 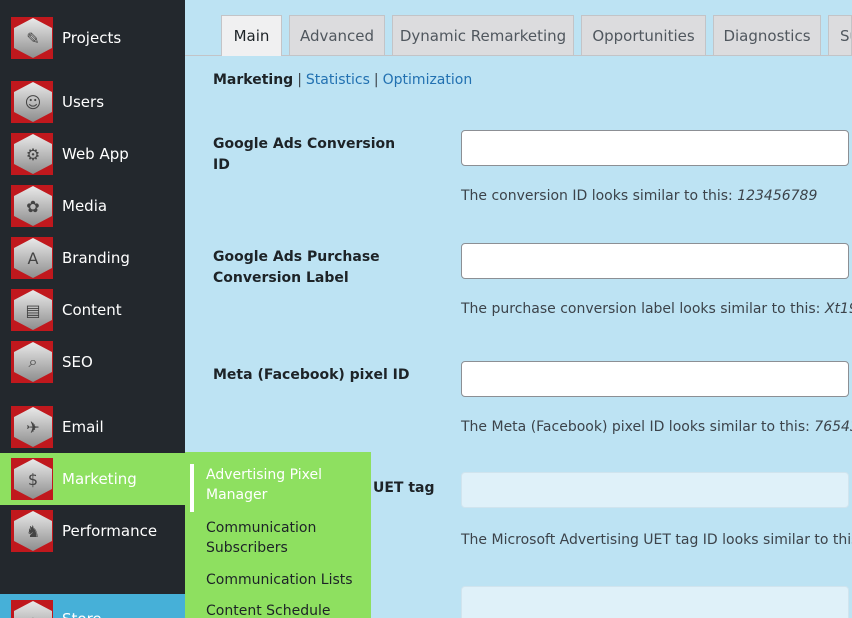 I want to click on next-field-input, so click(x=655, y=602).